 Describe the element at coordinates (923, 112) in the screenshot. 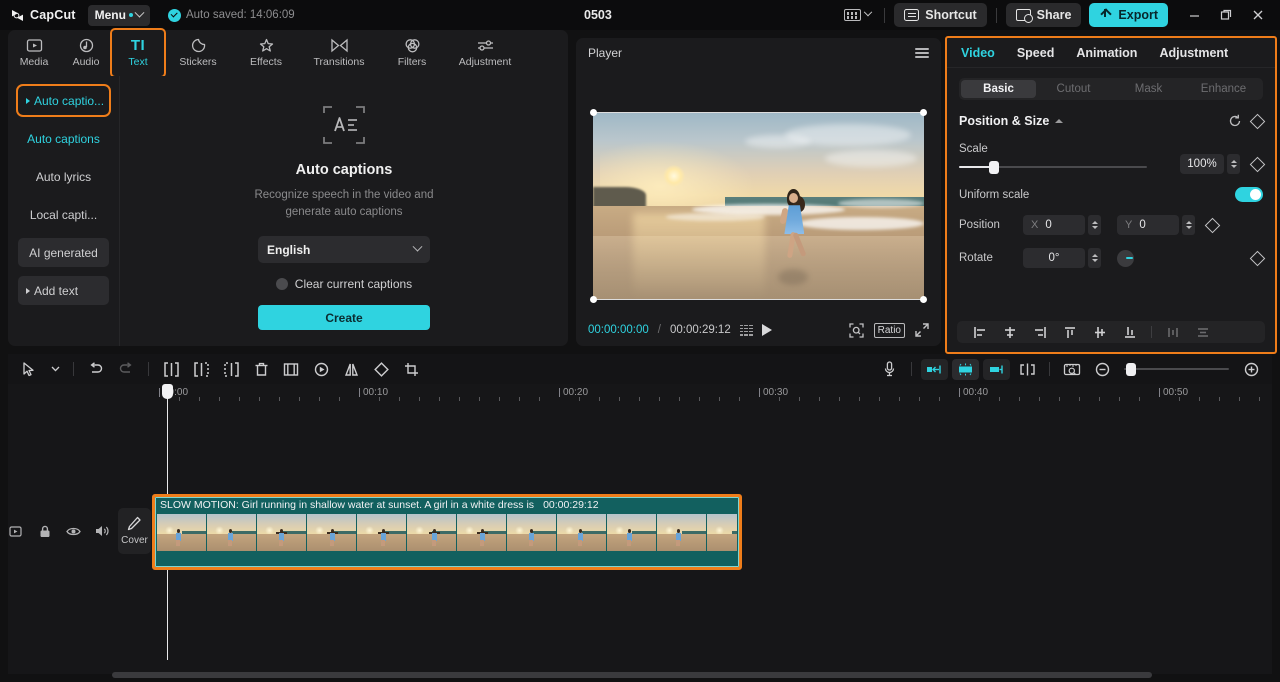

I see `resize-handle-top-right` at that location.